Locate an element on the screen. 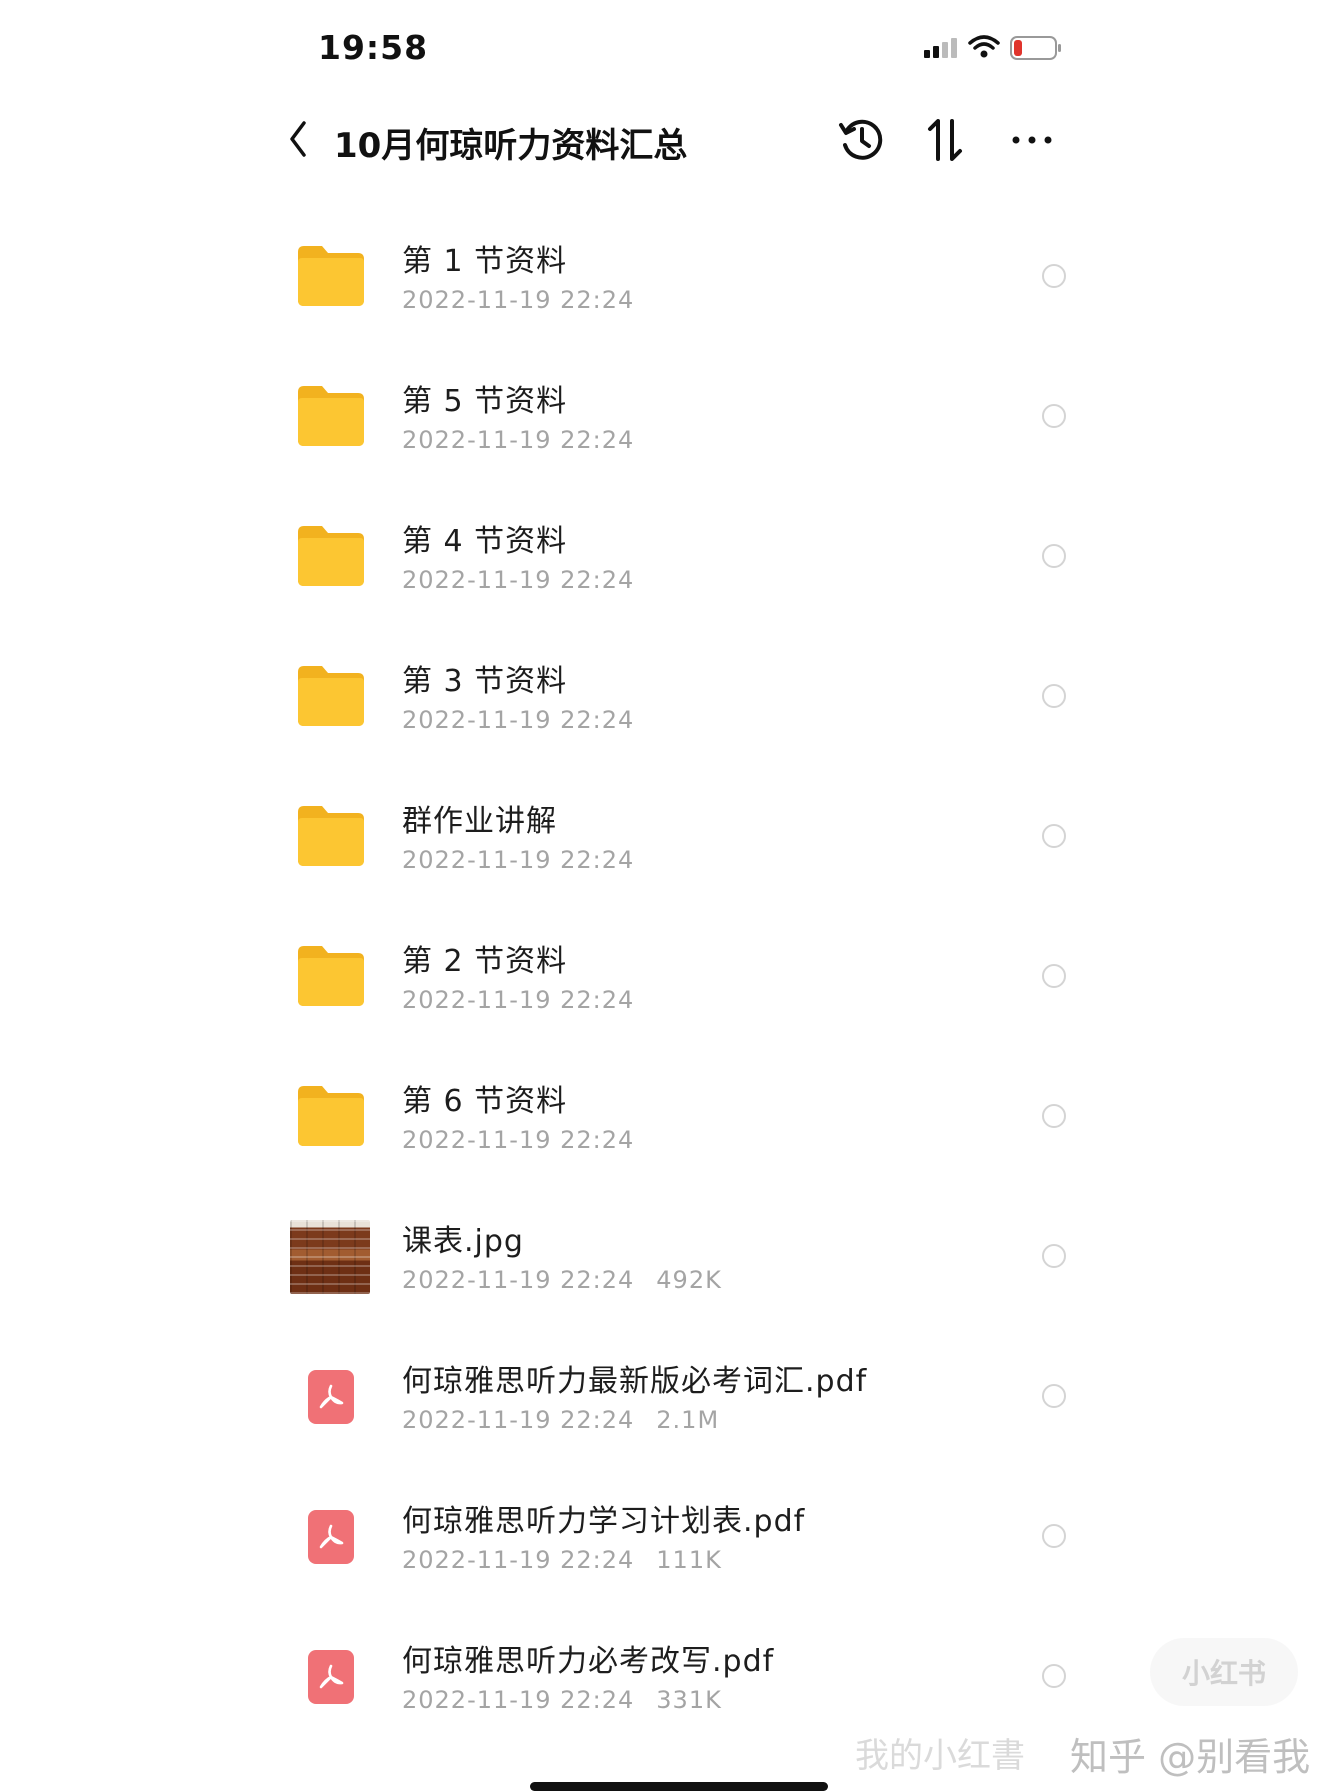 The height and width of the screenshot is (1792, 1344). watermark-text: 我的小红書 is located at coordinates (940, 1756).